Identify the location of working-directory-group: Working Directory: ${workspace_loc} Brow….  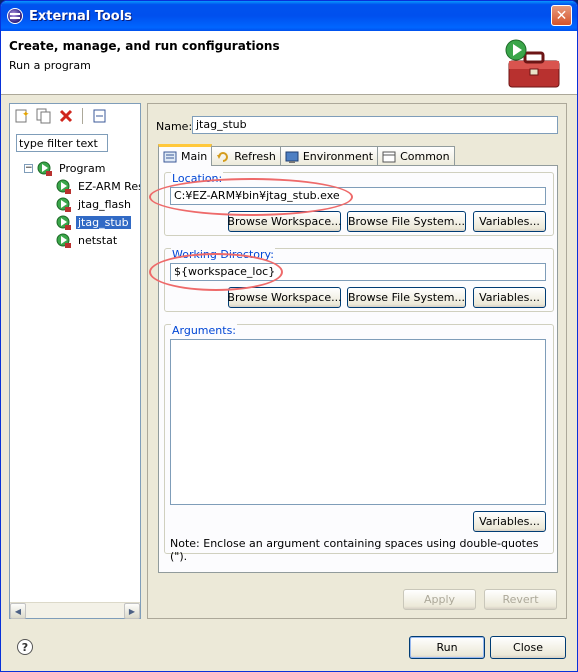
(359, 280).